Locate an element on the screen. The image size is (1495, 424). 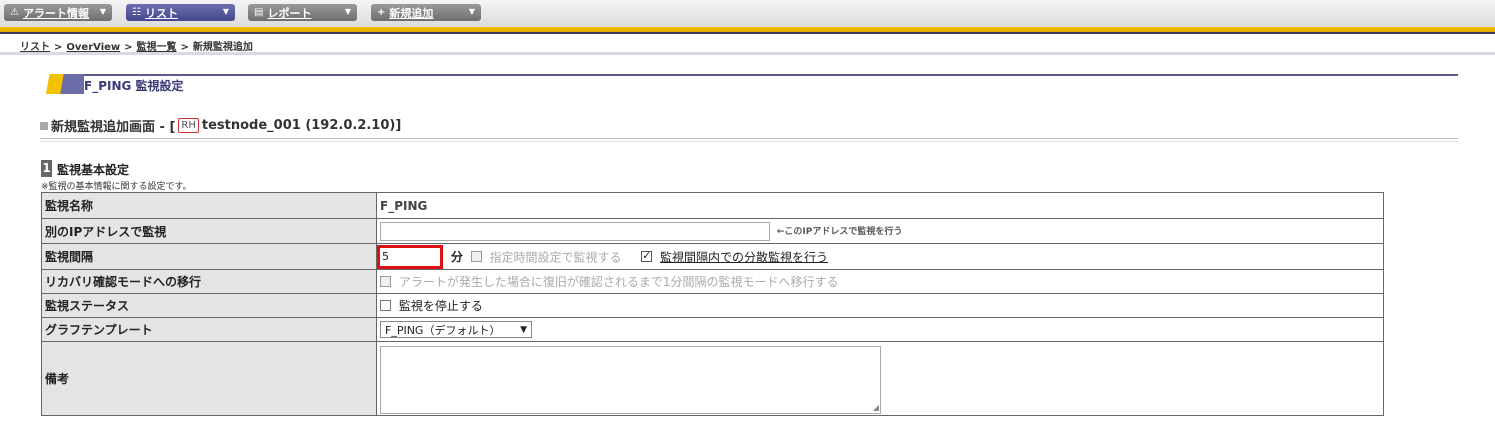
alt-ip-hint: ←このIPアドレスで監視を行う is located at coordinates (839, 232).